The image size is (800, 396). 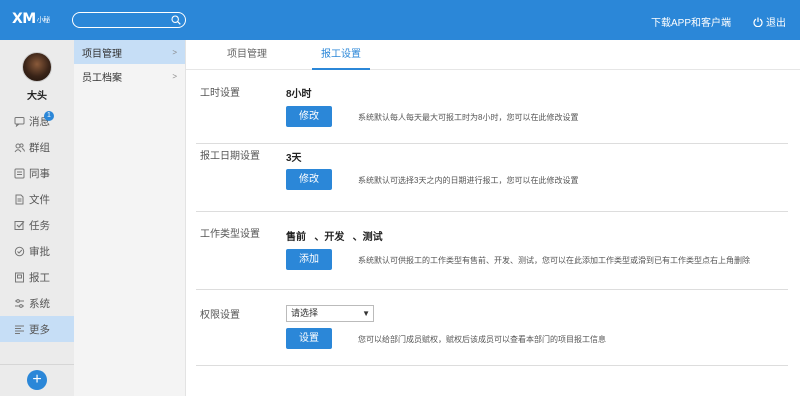 What do you see at coordinates (758, 22) in the screenshot?
I see `power-icon` at bounding box center [758, 22].